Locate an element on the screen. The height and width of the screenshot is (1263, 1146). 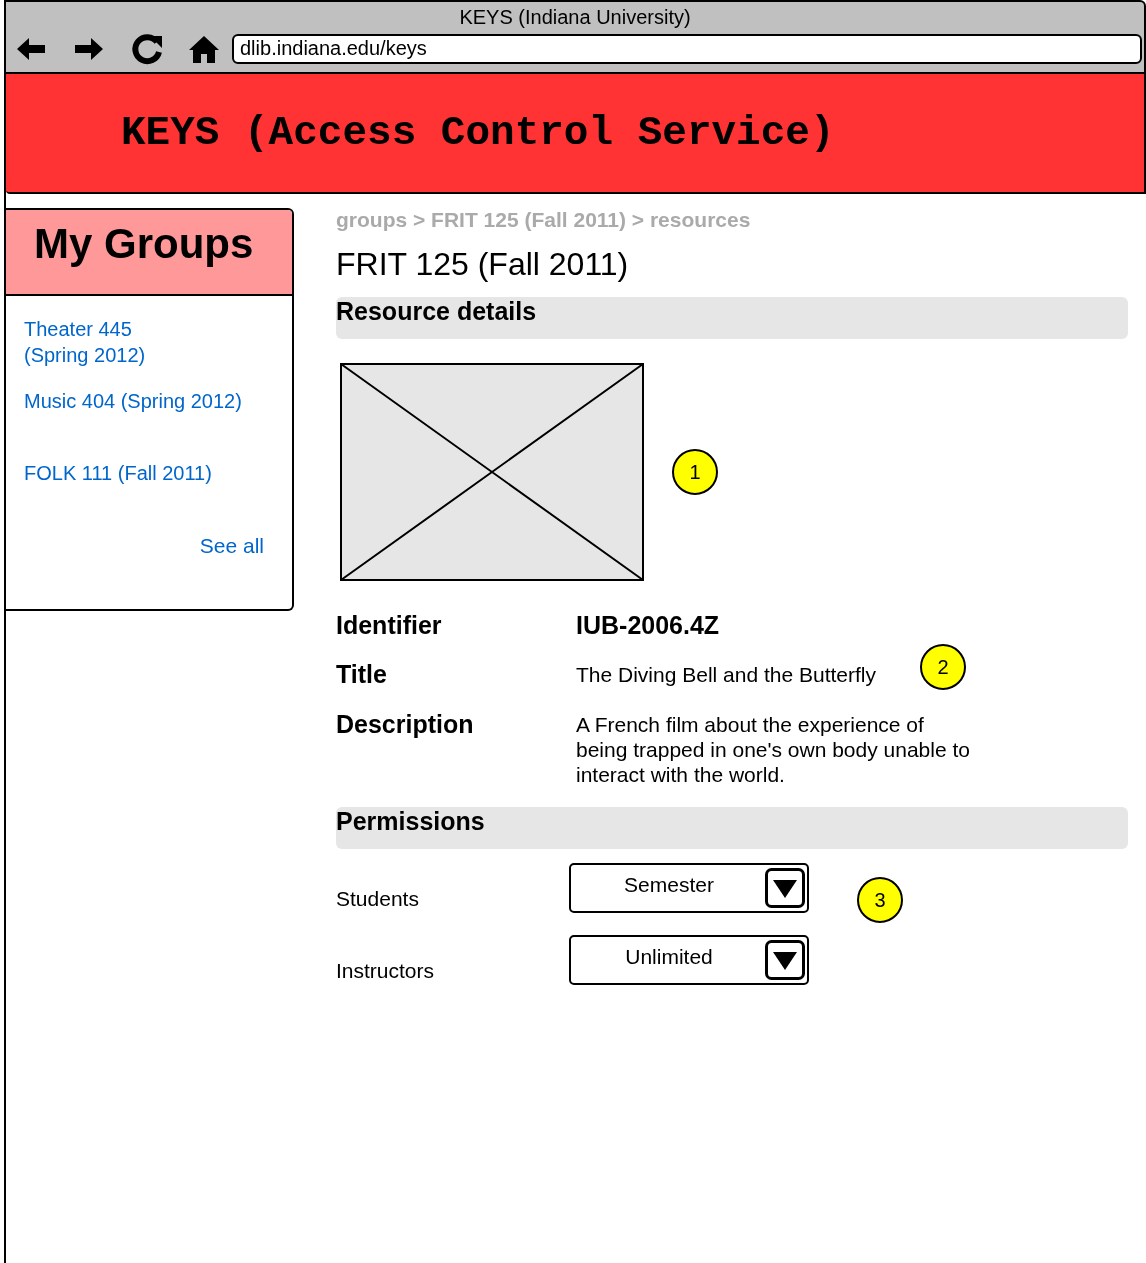
group-link: FOLK 111 (Fall 2011) is located at coordinates (118, 473).